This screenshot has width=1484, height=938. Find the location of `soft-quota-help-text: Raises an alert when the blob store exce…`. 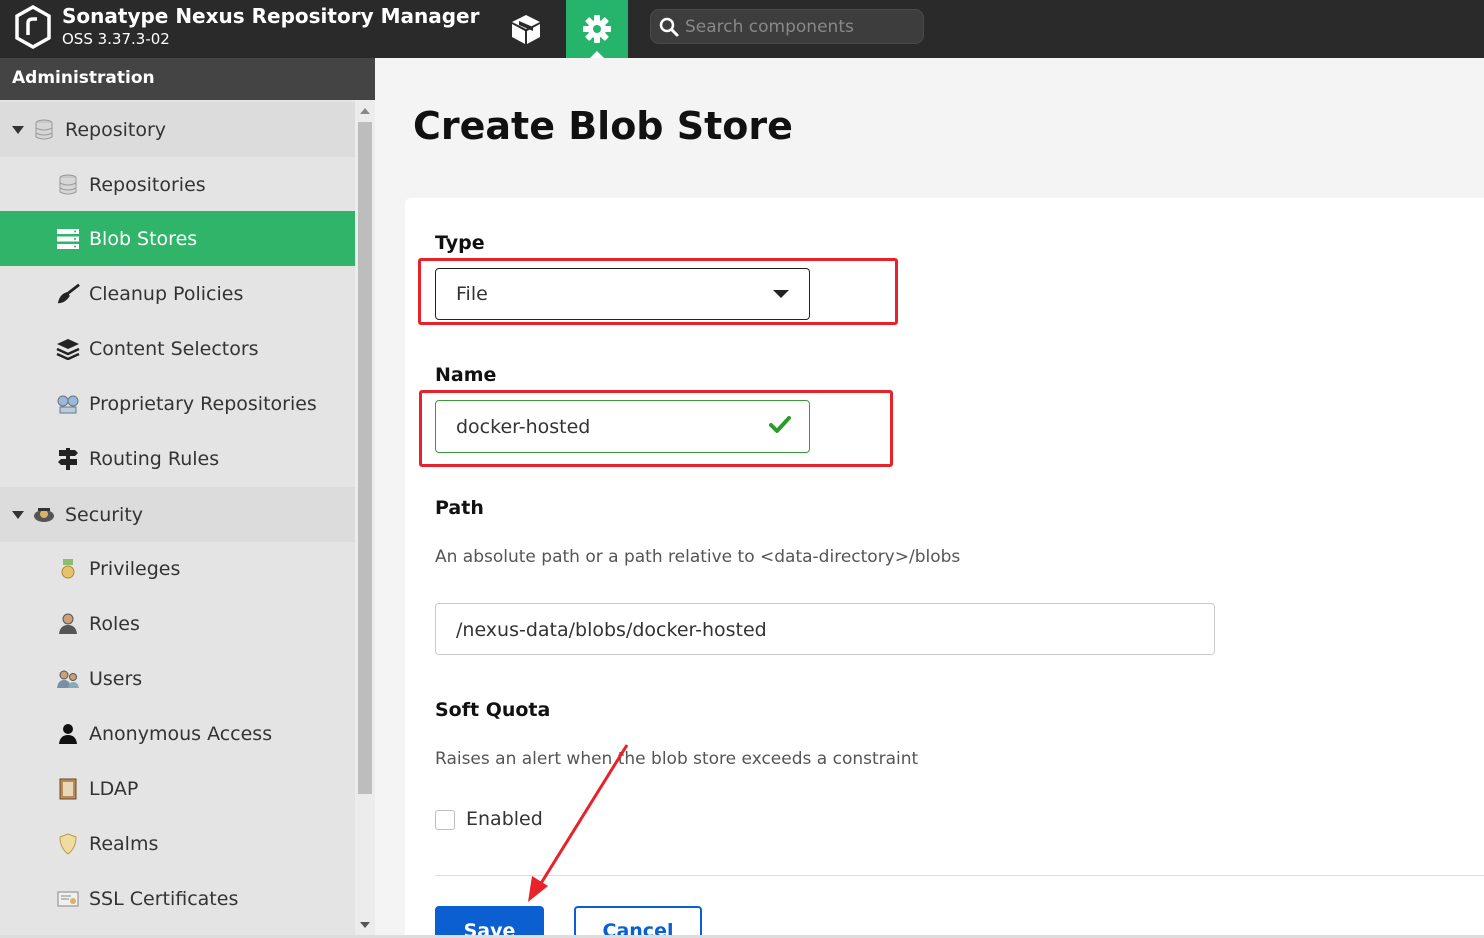

soft-quota-help-text: Raises an alert when the blob store exce… is located at coordinates (677, 759).